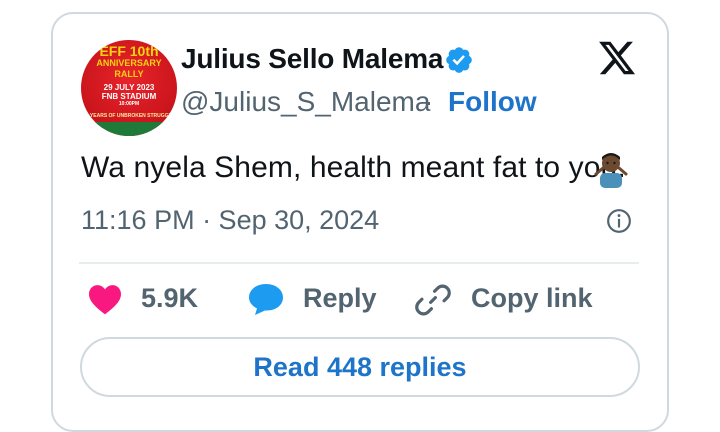 The height and width of the screenshot is (432, 720). Describe the element at coordinates (129, 51) in the screenshot. I see `avatar-text-line: EFF 10th` at that location.